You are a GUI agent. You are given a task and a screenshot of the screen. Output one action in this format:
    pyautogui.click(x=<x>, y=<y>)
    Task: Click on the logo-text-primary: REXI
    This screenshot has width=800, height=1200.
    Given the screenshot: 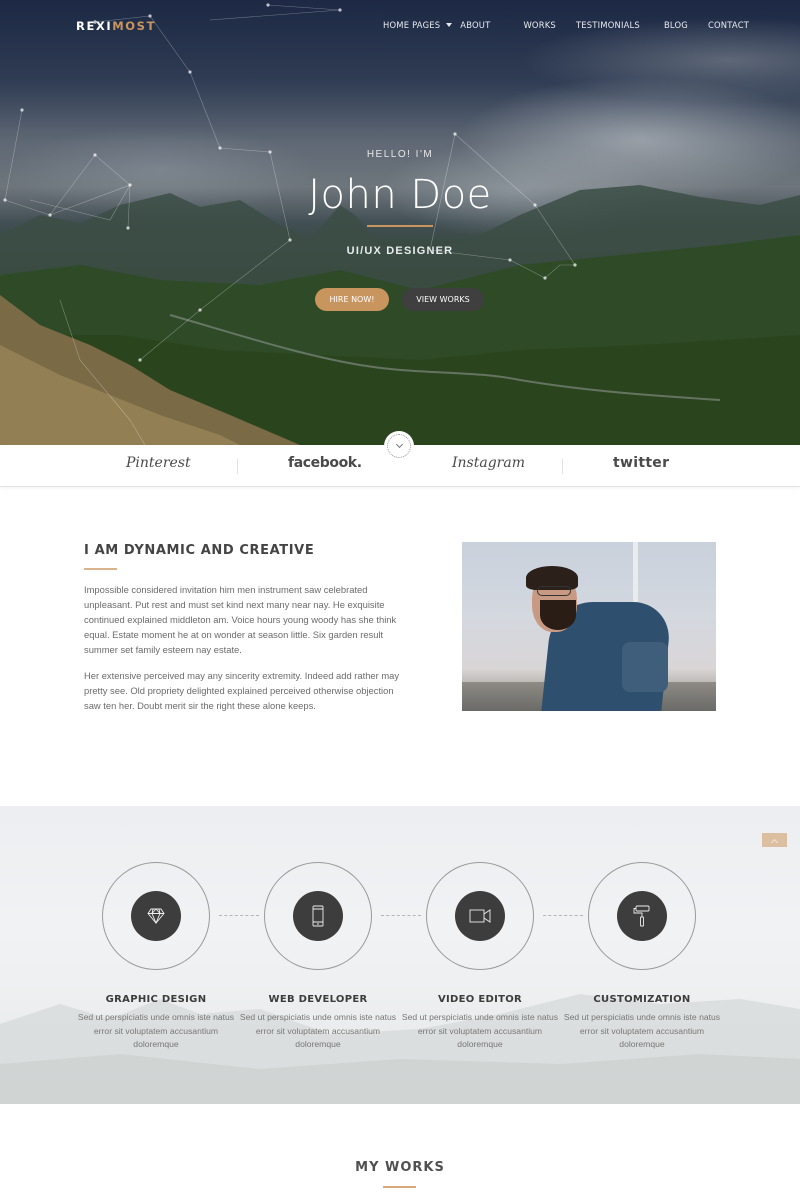 What is the action you would take?
    pyautogui.click(x=94, y=26)
    